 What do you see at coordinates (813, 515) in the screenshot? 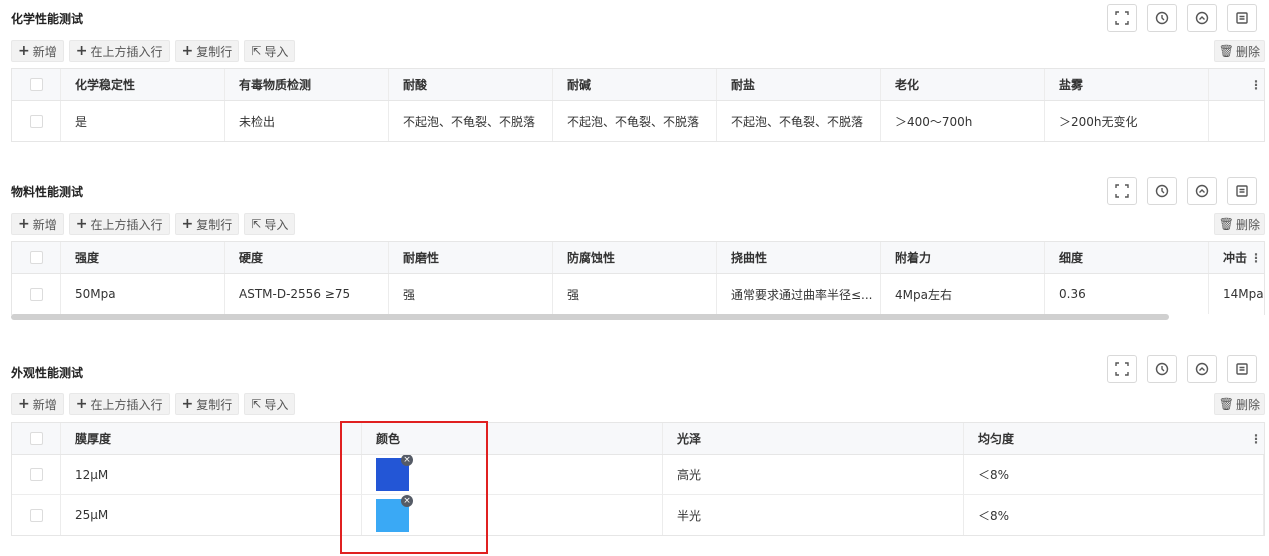
I see `table-cell: 半光` at bounding box center [813, 515].